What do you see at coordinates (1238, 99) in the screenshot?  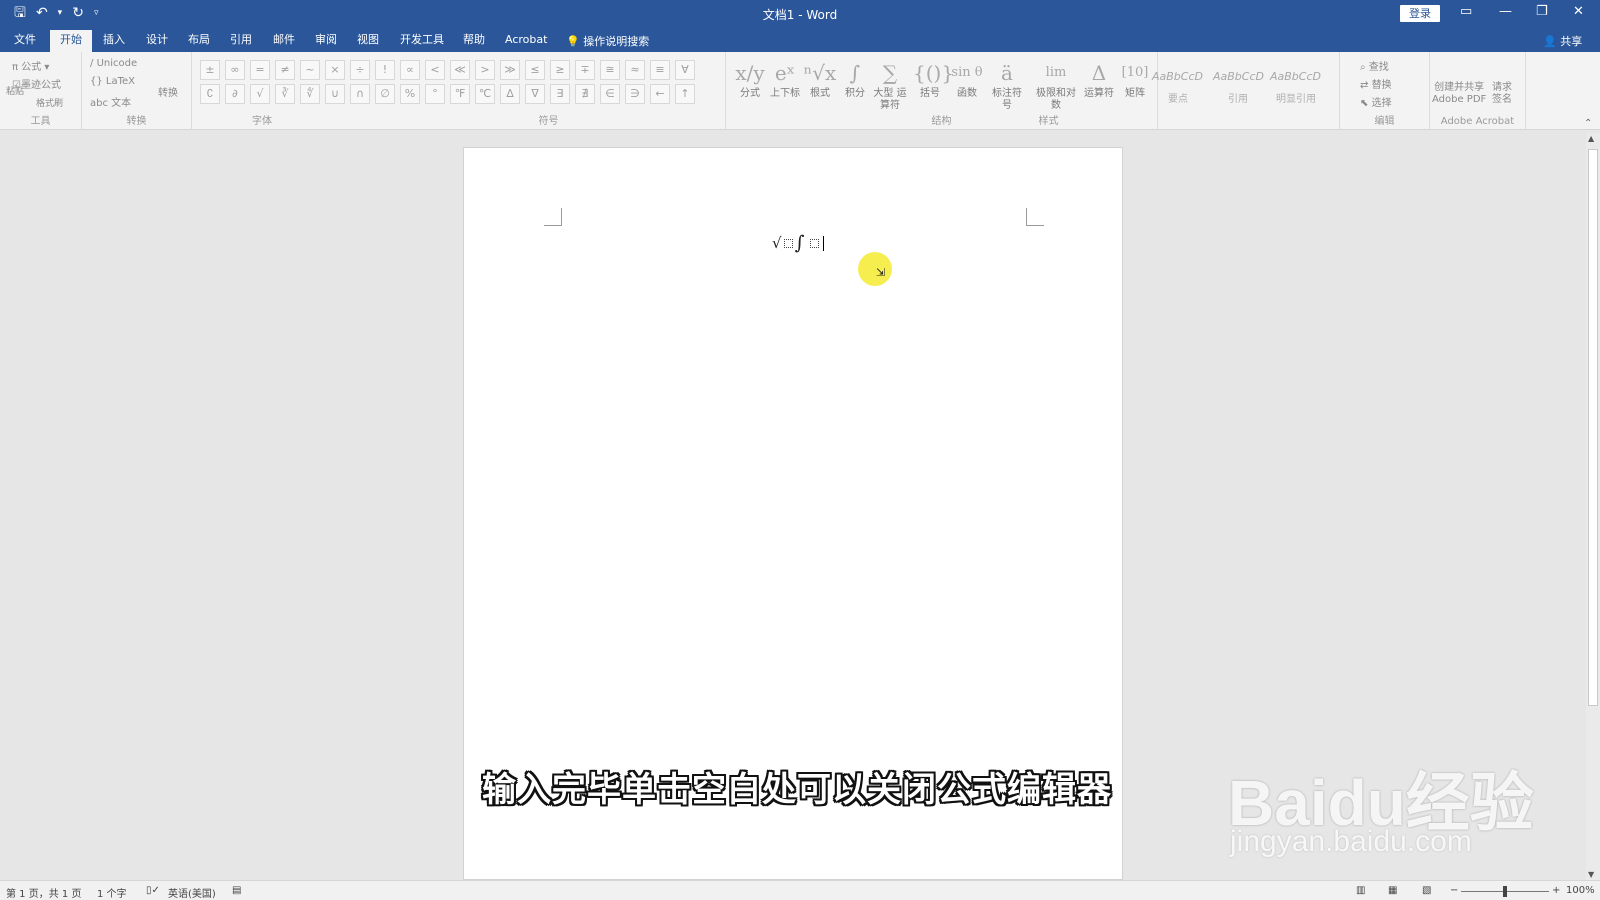 I see `style-label: 引用` at bounding box center [1238, 99].